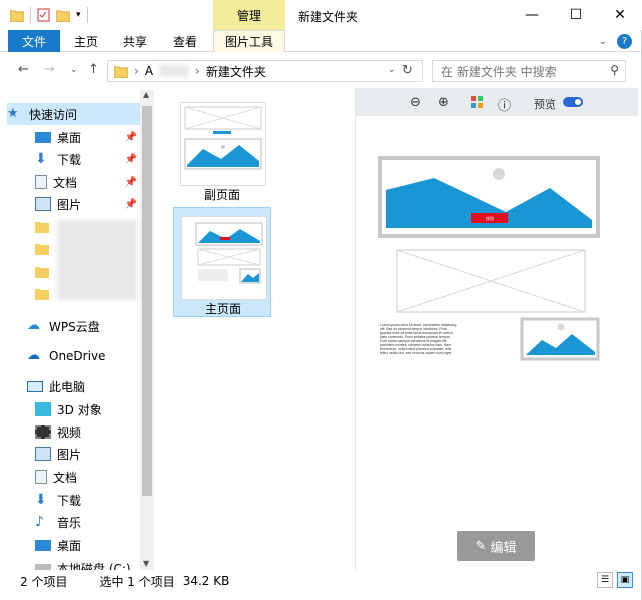 The image size is (642, 600). I want to click on sidebar-item-desktop-pc: 桌面, so click(74, 545).